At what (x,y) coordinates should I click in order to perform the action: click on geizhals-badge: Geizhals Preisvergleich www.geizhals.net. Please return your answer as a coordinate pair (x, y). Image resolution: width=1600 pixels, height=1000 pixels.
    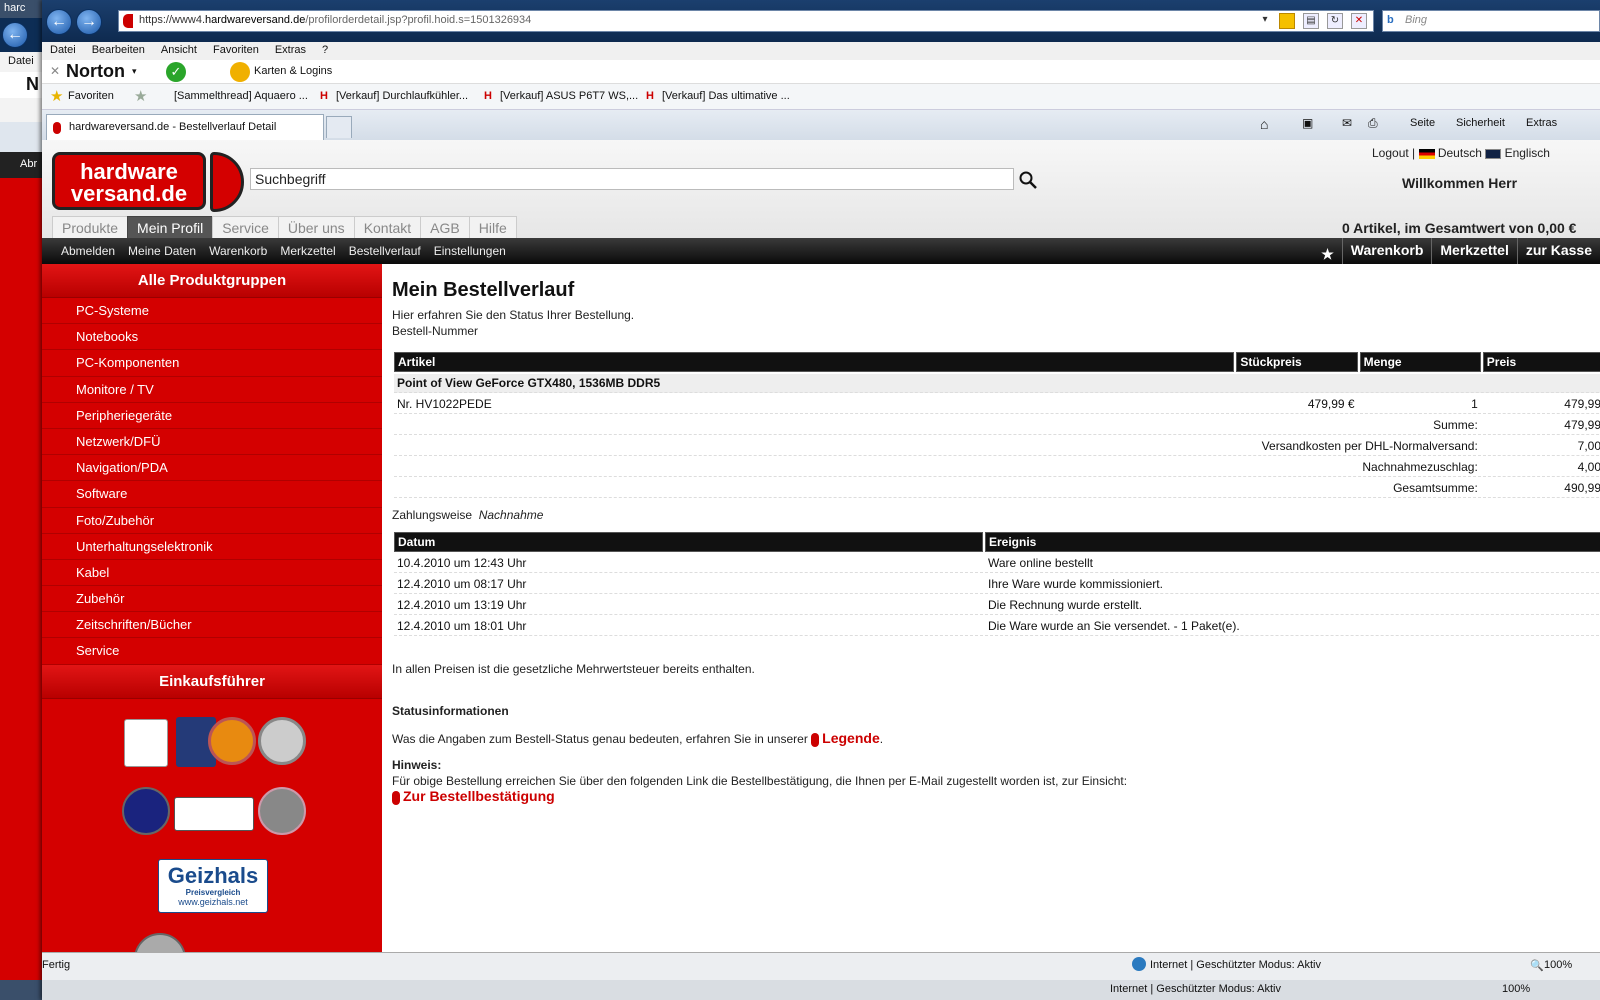
    Looking at the image, I should click on (213, 885).